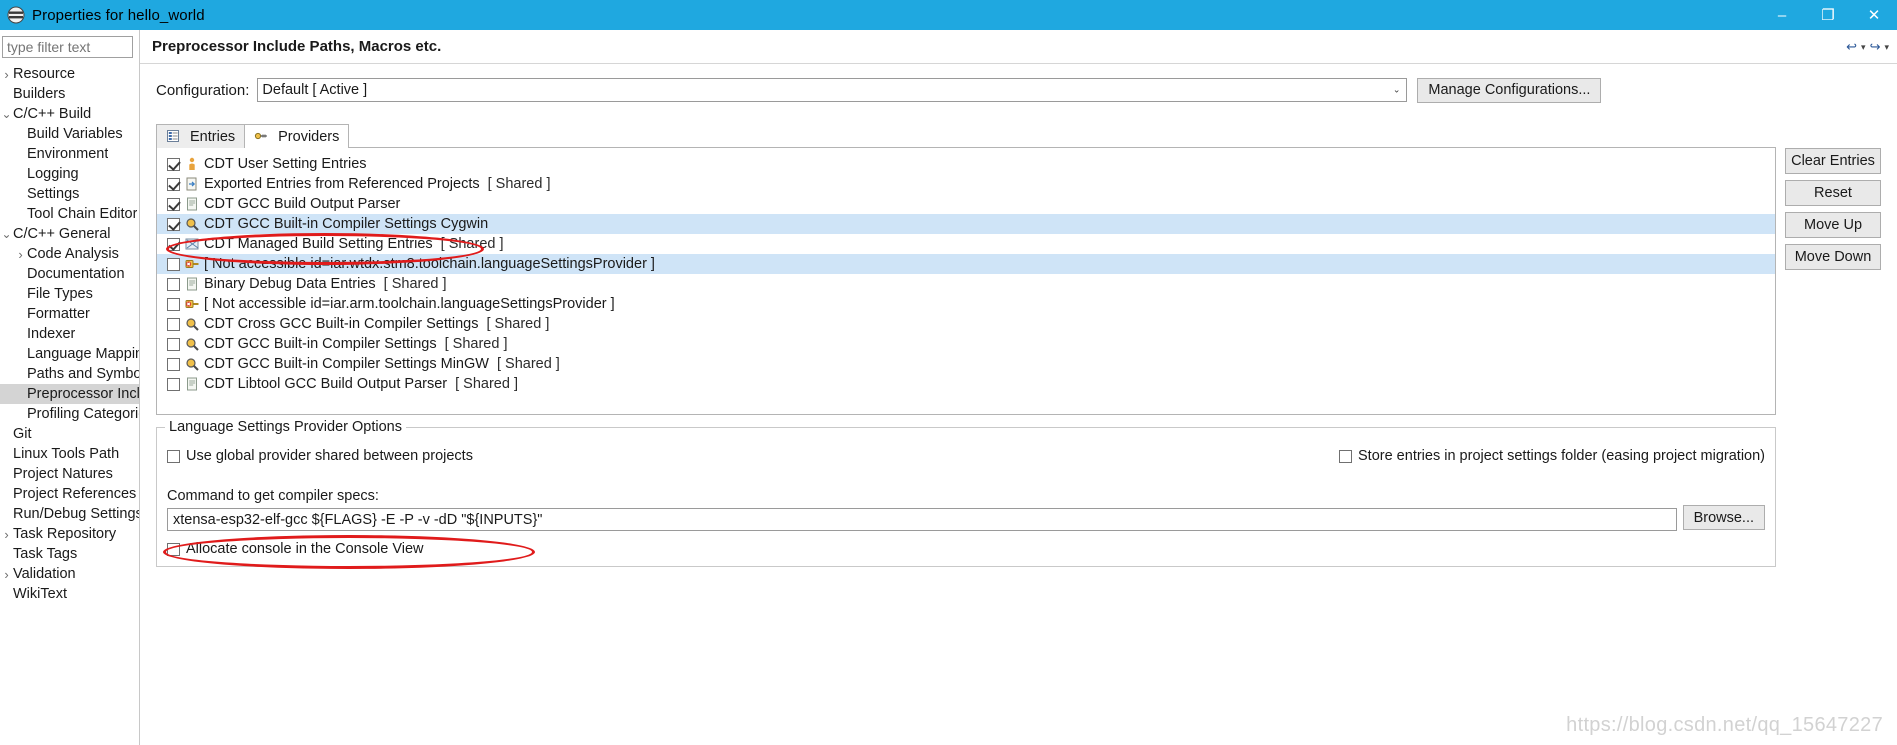 This screenshot has height=745, width=1897. I want to click on tab-providers: Providers, so click(297, 136).